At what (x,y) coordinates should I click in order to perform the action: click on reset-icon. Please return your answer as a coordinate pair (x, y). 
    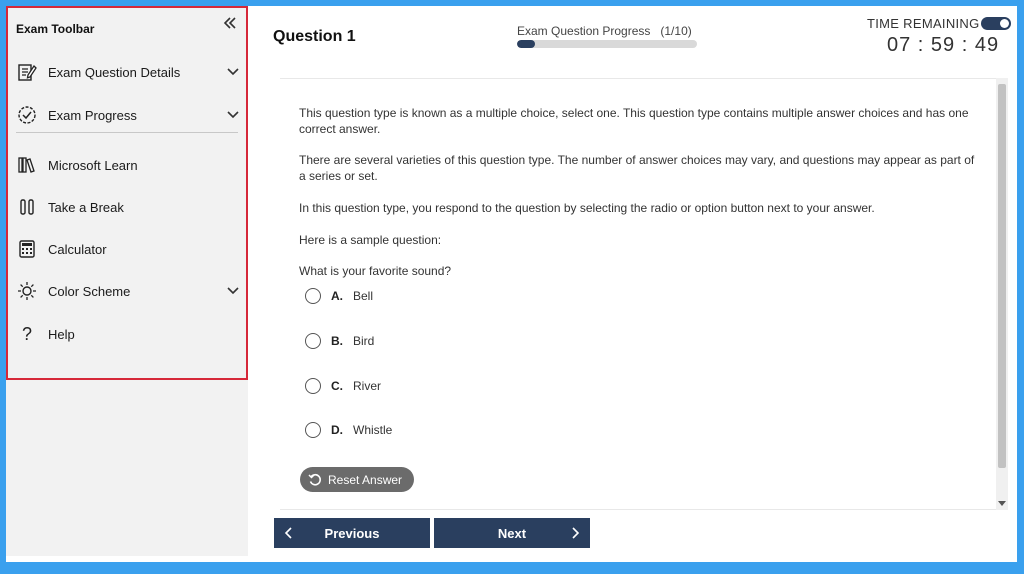
    Looking at the image, I should click on (314, 479).